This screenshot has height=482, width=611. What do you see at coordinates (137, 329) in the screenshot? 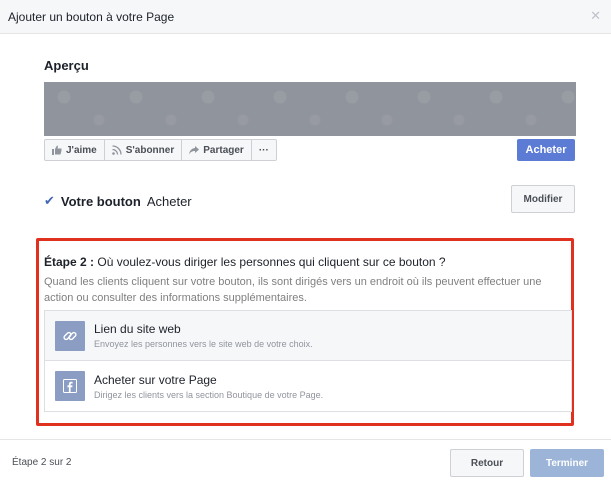
I see `option-title: Lien du site web` at bounding box center [137, 329].